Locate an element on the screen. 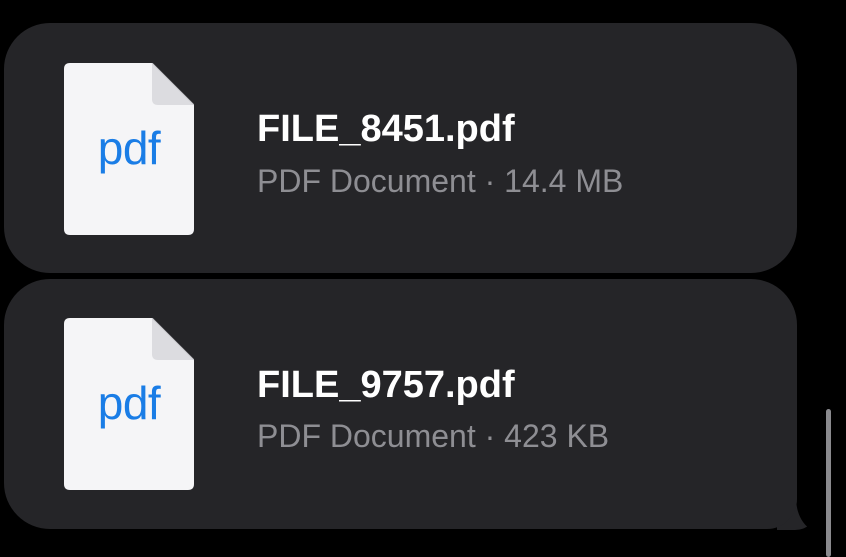  file-meta: PDF Document · 423 KB is located at coordinates (433, 436).